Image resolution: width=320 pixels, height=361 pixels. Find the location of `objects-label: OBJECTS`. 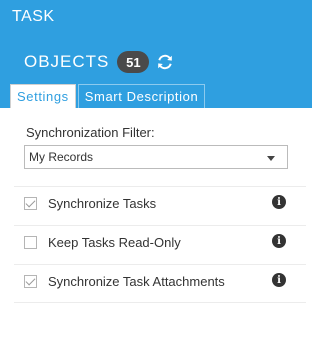

objects-label: OBJECTS is located at coordinates (67, 61).